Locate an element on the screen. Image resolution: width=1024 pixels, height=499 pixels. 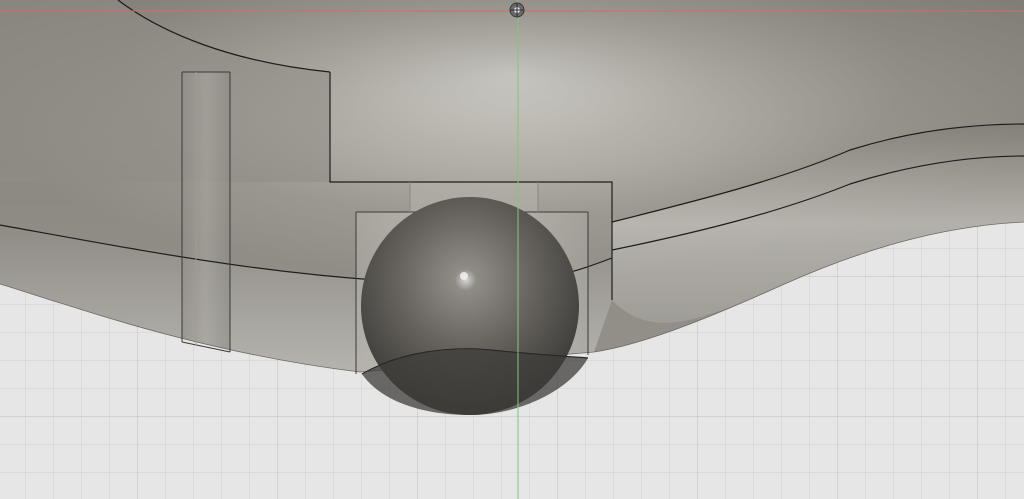
origin-marker-icon is located at coordinates (517, 10).